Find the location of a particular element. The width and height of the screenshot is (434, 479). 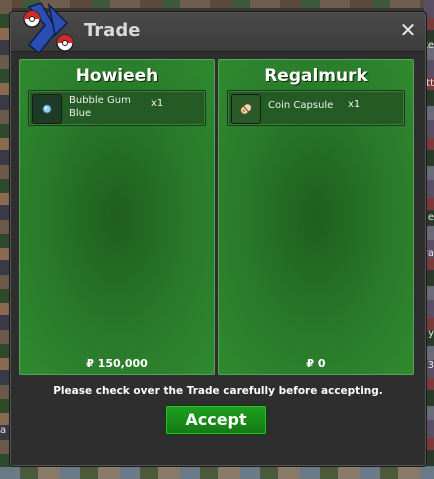

trade-item-slot: Bubble Gum Blue x1 is located at coordinates (117, 108).